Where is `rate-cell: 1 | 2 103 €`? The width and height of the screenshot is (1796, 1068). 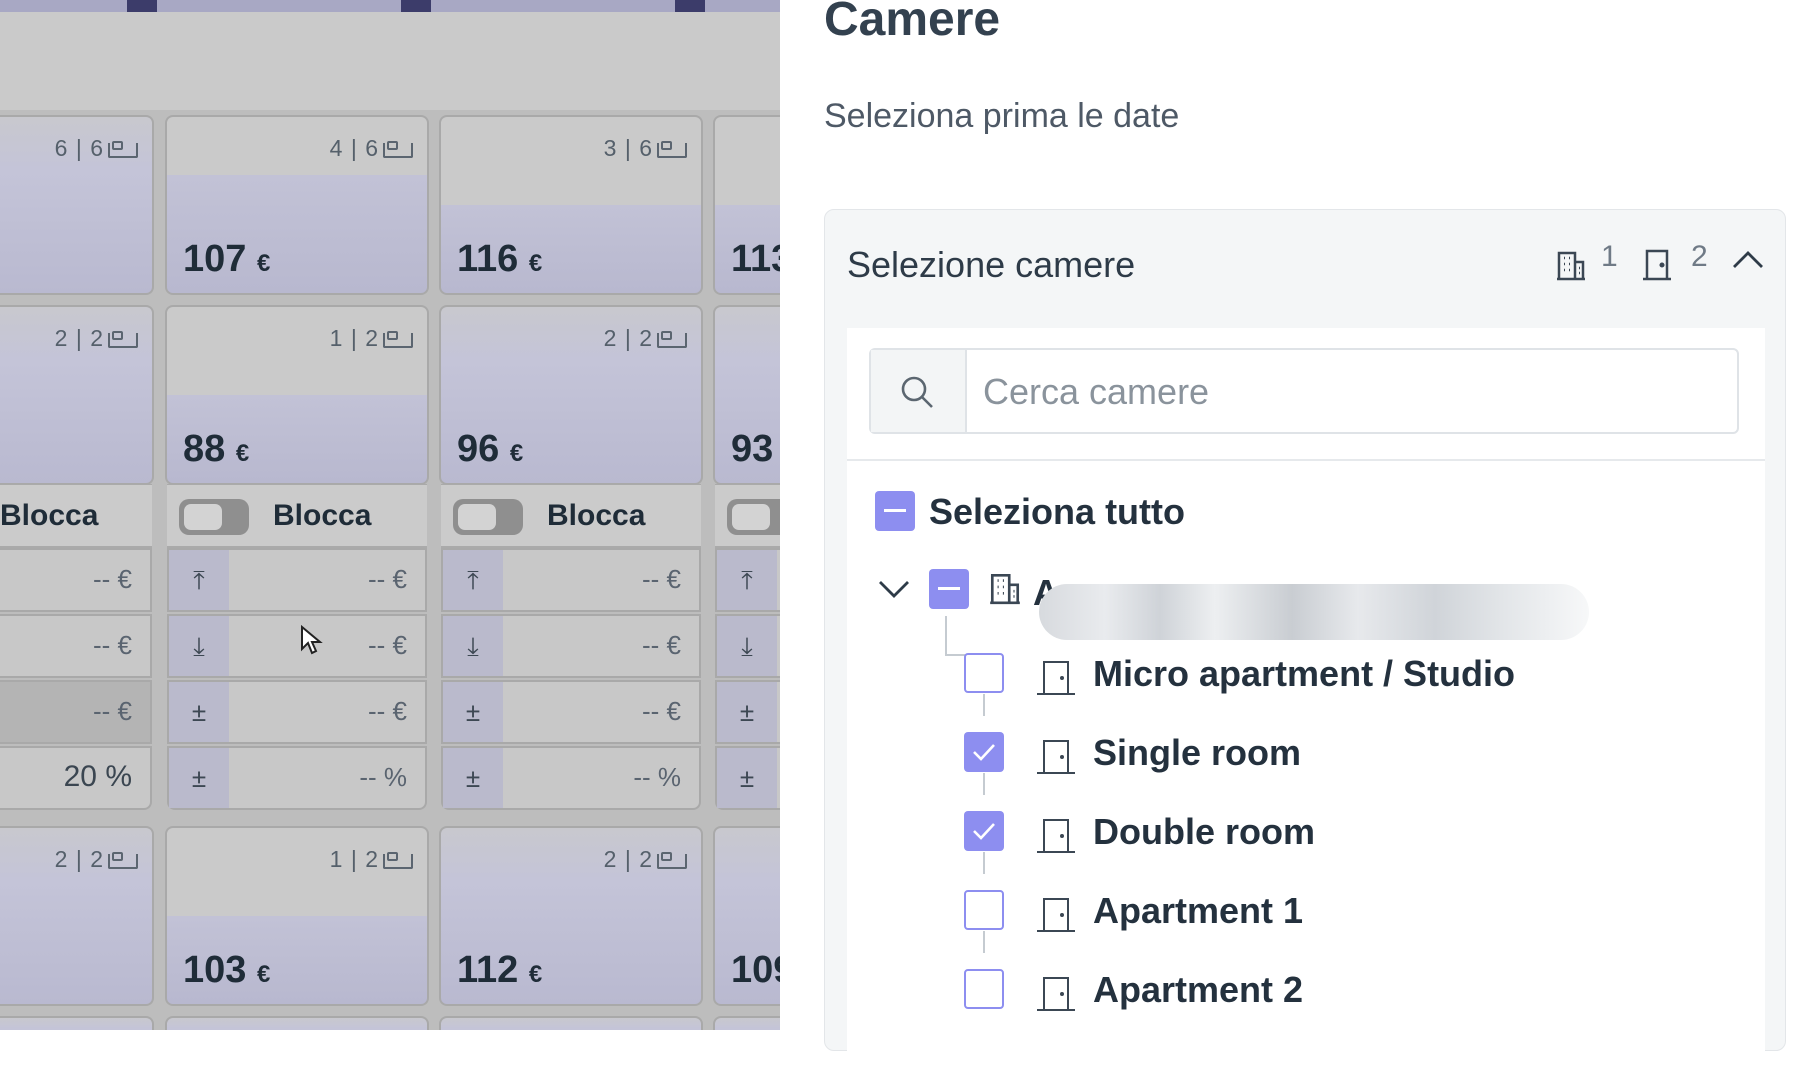
rate-cell: 1 | 2 103 € is located at coordinates (297, 916).